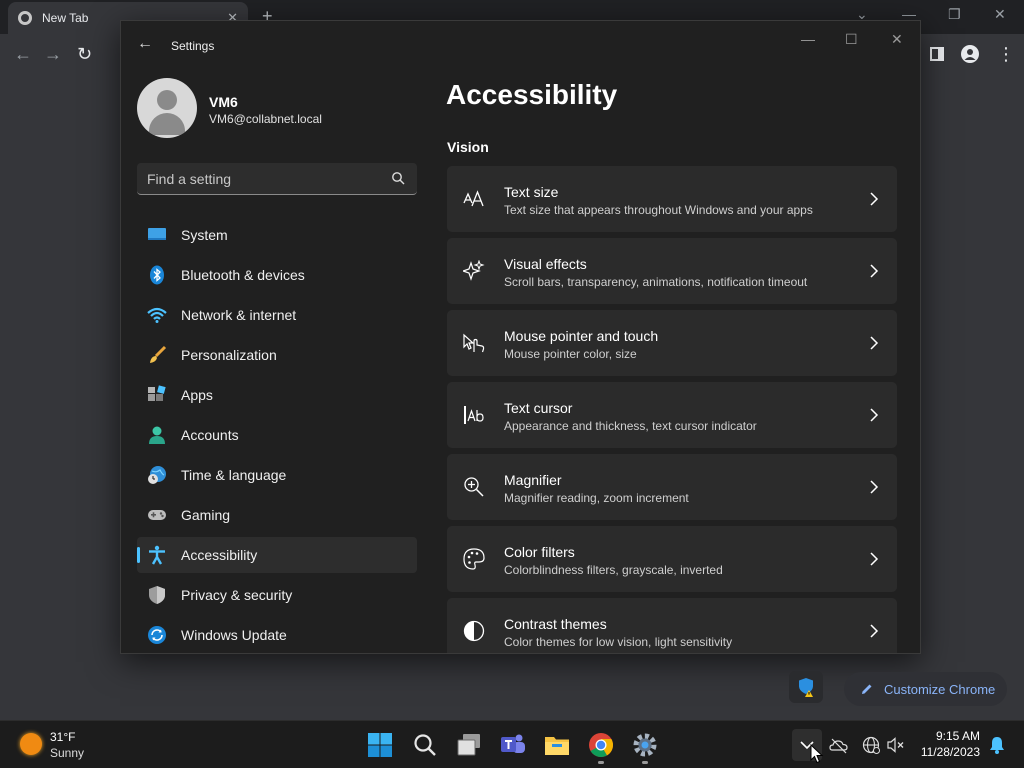 The height and width of the screenshot is (768, 1024). What do you see at coordinates (581, 336) in the screenshot?
I see `card-title: Mouse pointer and touch` at bounding box center [581, 336].